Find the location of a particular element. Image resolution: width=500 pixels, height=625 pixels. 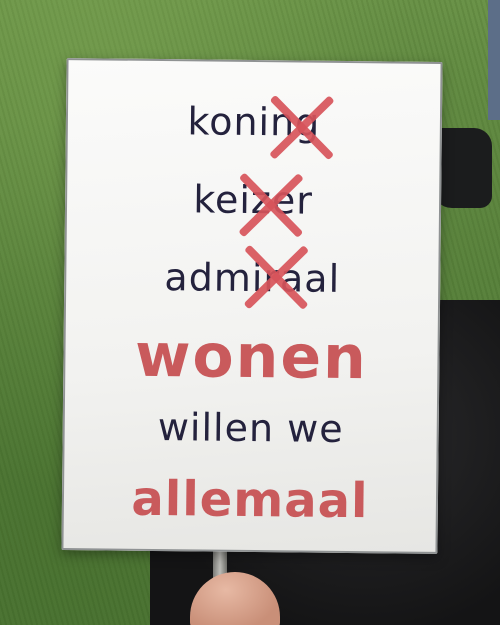

person-leg is located at coordinates (494, 60).